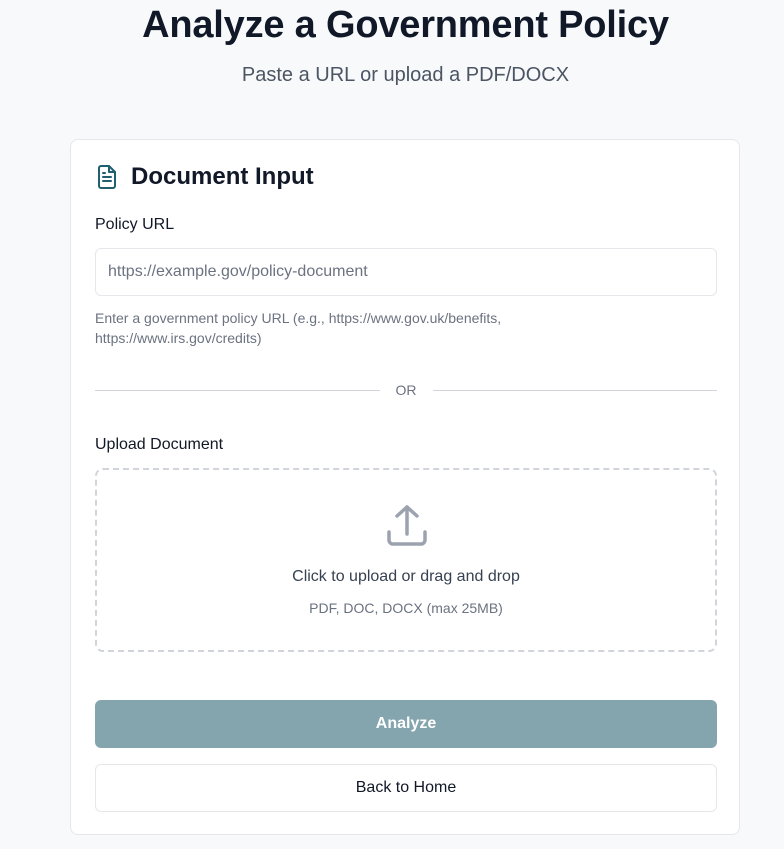 The image size is (784, 849). Describe the element at coordinates (237, 390) in the screenshot. I see `divider-line-left` at that location.